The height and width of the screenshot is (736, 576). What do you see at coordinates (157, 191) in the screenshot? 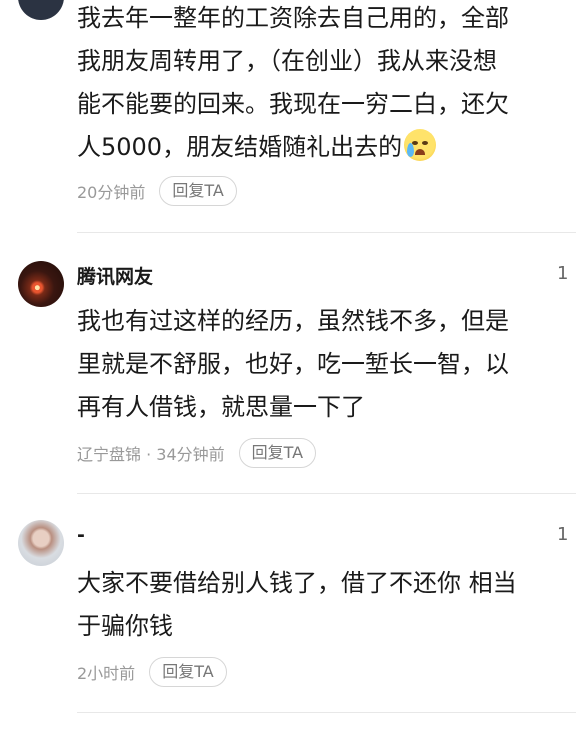
I see `comment-meta: 20分钟前 回复TA` at bounding box center [157, 191].